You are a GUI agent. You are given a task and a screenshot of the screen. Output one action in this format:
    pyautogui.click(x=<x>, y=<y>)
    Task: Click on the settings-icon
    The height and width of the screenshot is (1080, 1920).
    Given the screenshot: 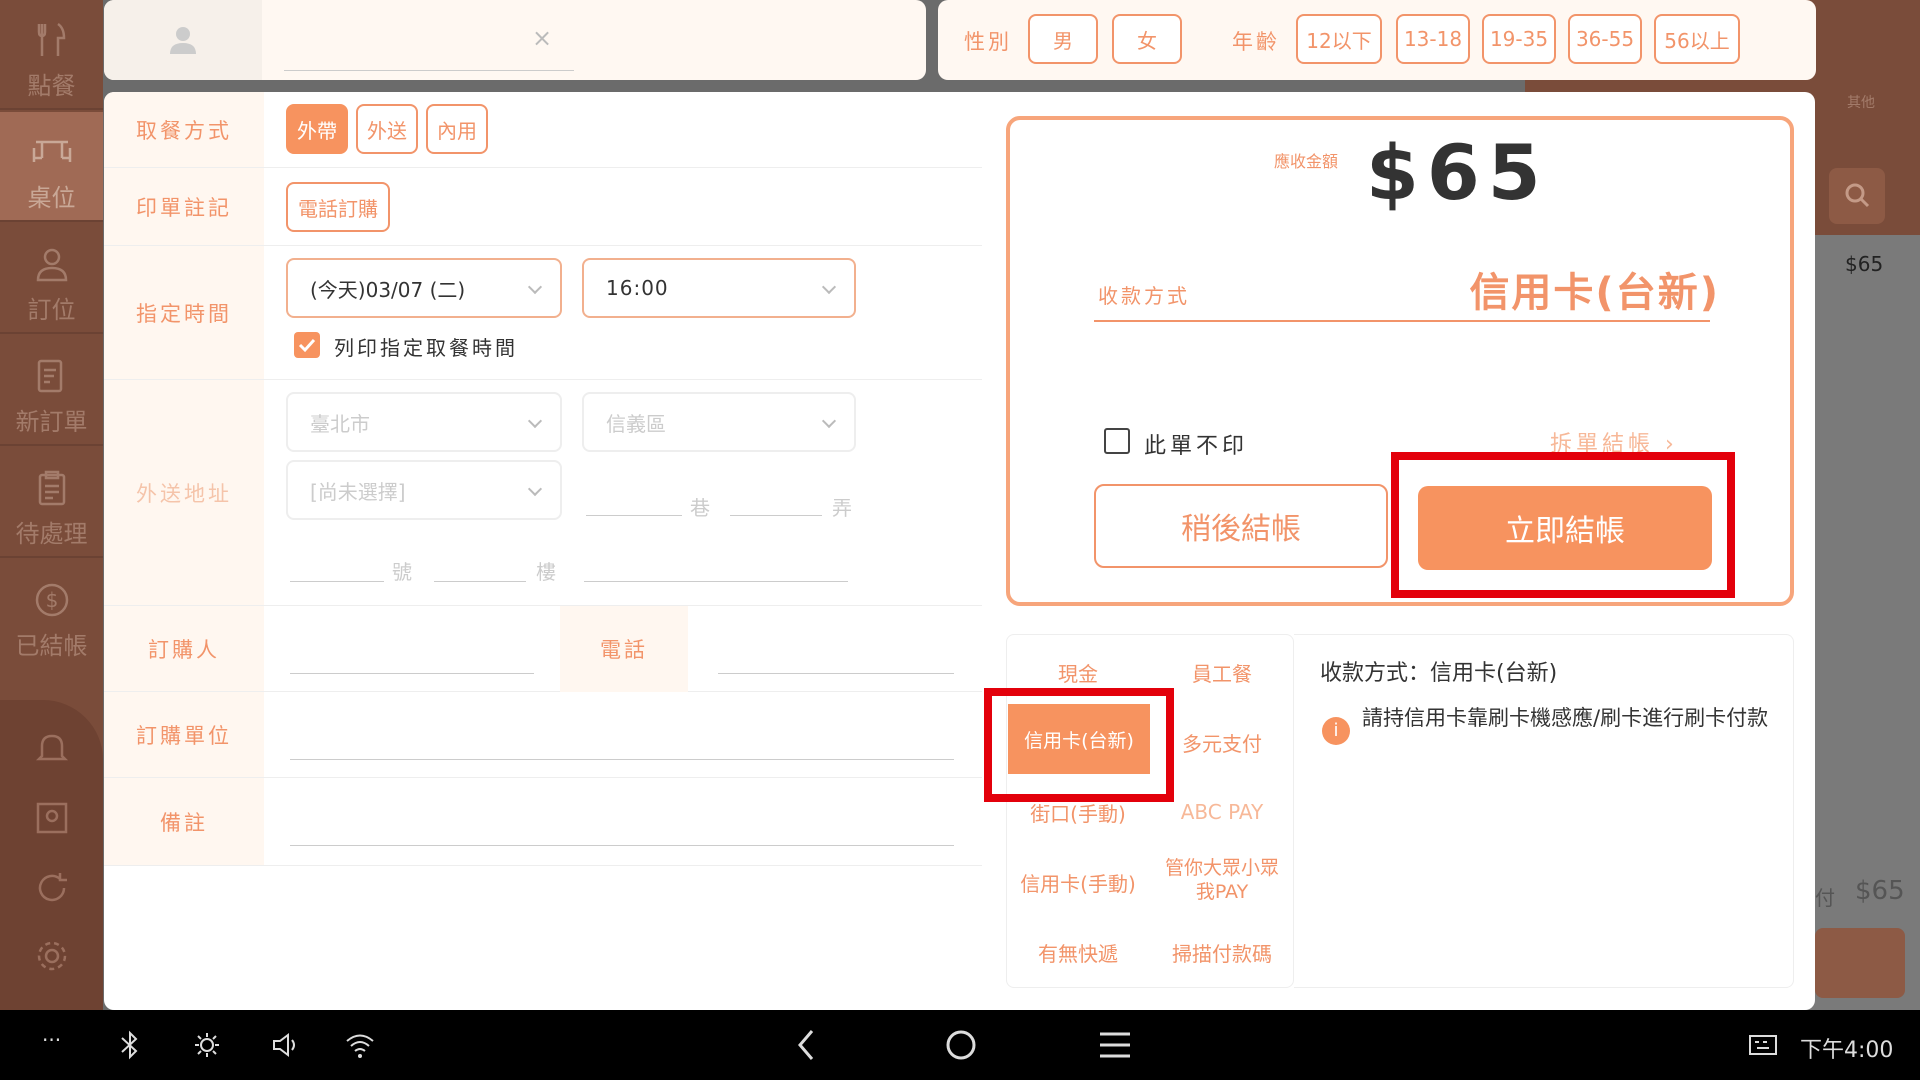 What is the action you would take?
    pyautogui.click(x=52, y=956)
    